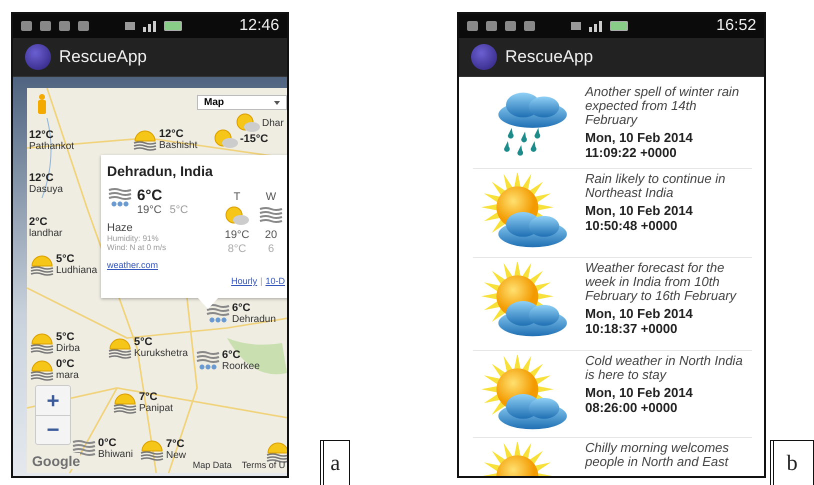 This screenshot has height=485, width=814. What do you see at coordinates (45, 233) in the screenshot?
I see `marker-place: landhar` at bounding box center [45, 233].